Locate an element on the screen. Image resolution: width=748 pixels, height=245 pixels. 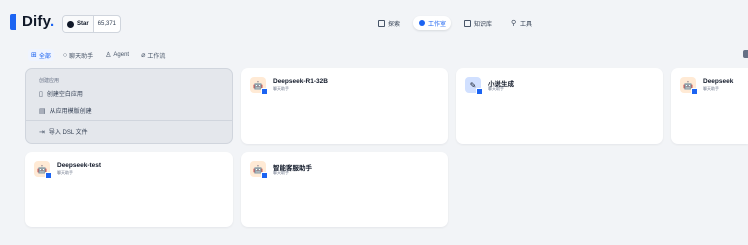
create-app-card: 创建应用 ▯ 创建空白应用 ▤ 从应用模版创建 ⇥ 导入 DSL 文件 is located at coordinates (129, 106).